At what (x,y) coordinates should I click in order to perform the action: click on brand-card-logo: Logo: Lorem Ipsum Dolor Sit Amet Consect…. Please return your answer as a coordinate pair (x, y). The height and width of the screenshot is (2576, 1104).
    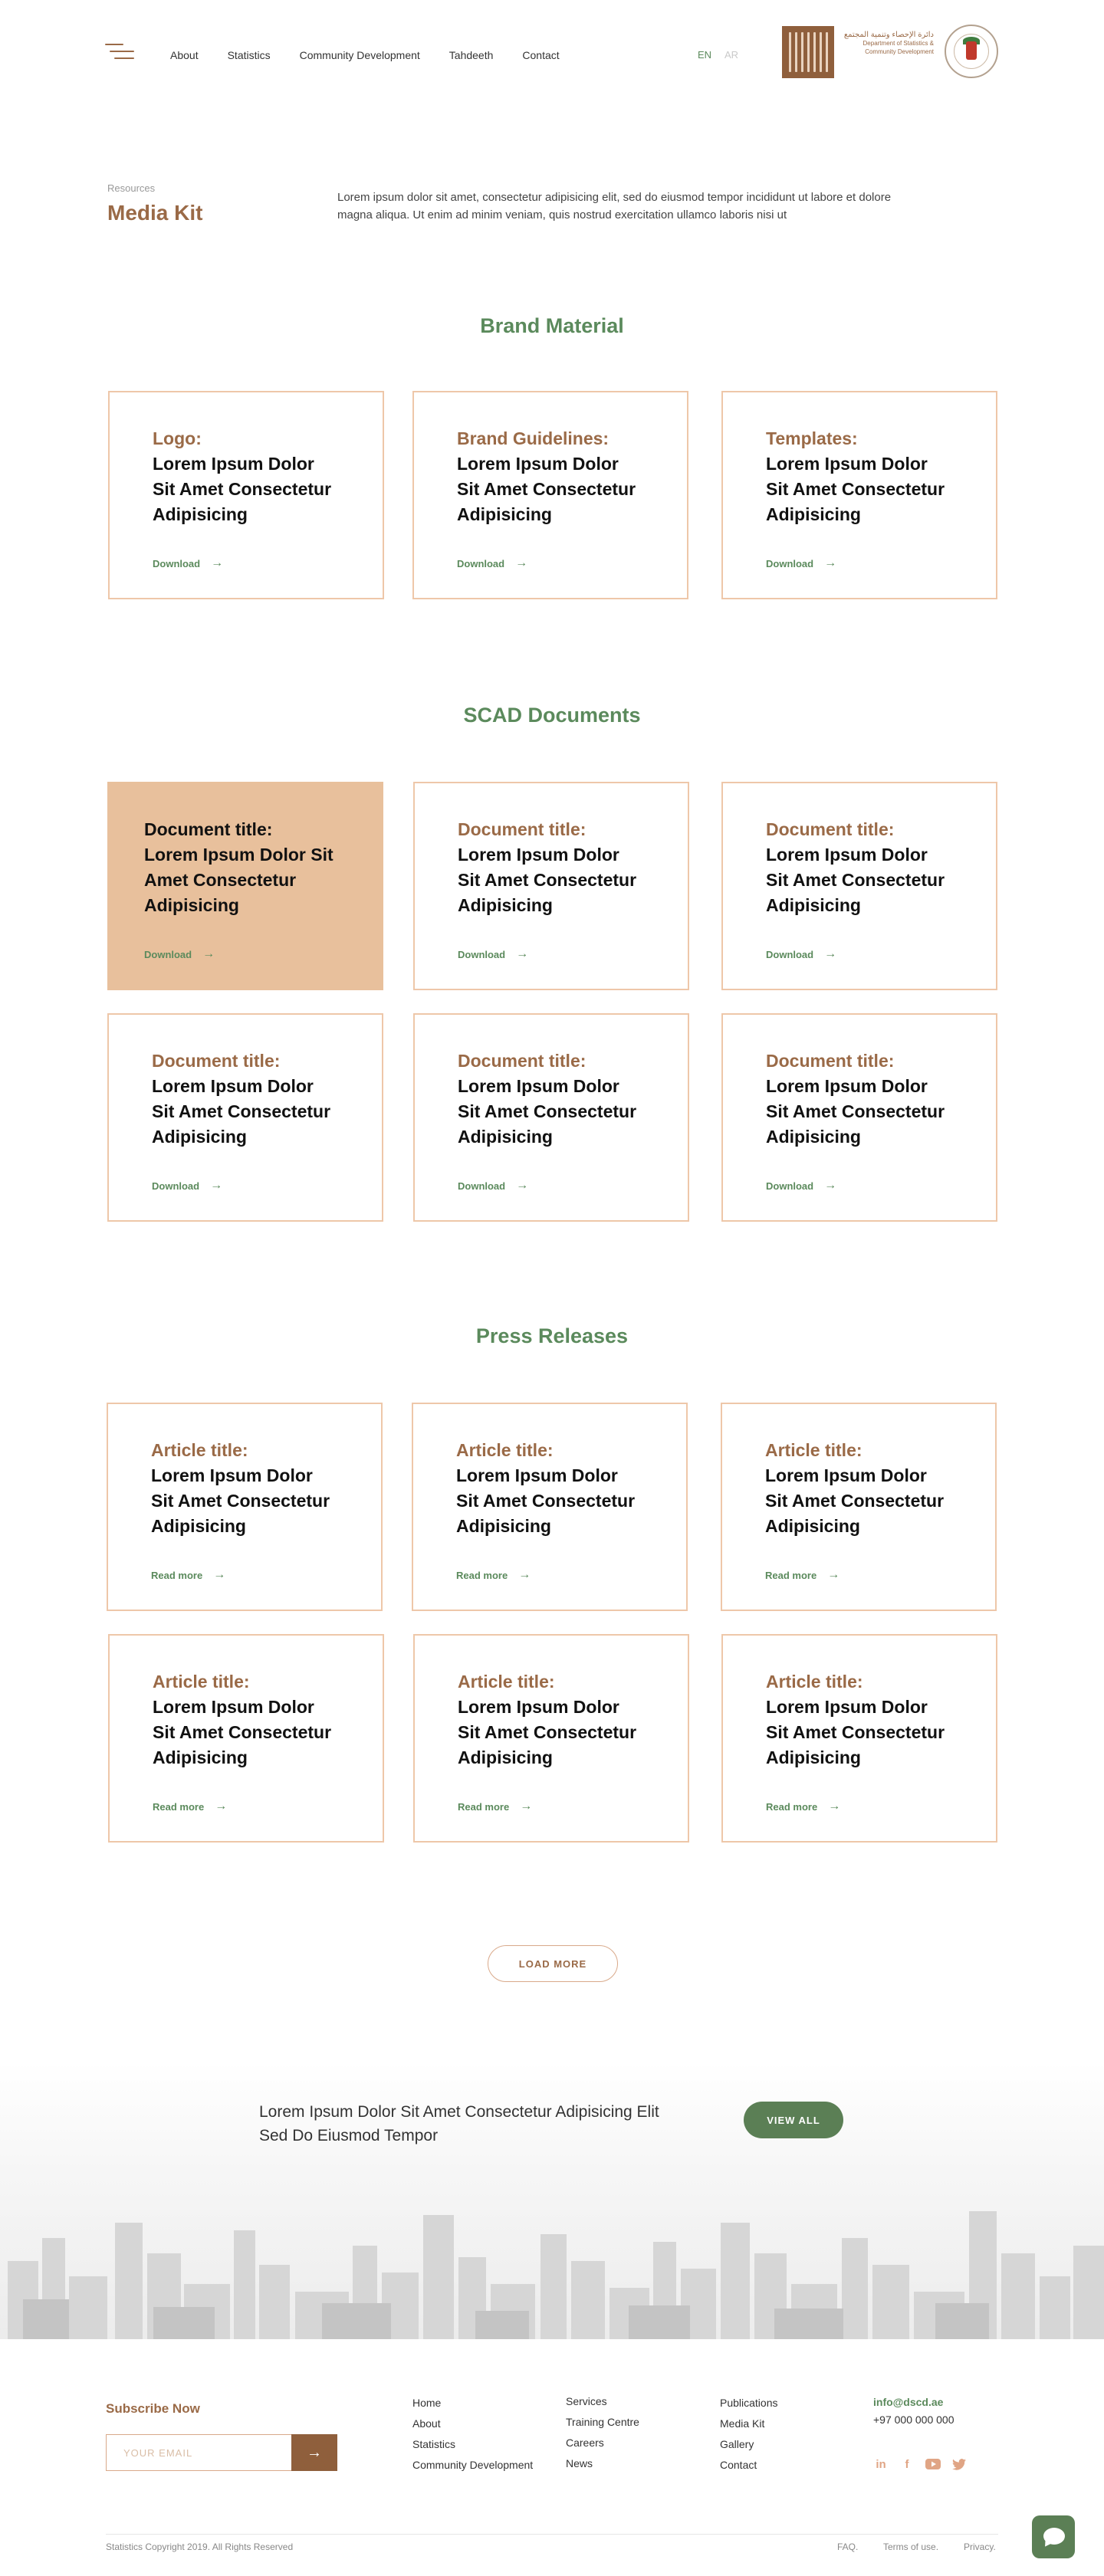
    Looking at the image, I should click on (246, 495).